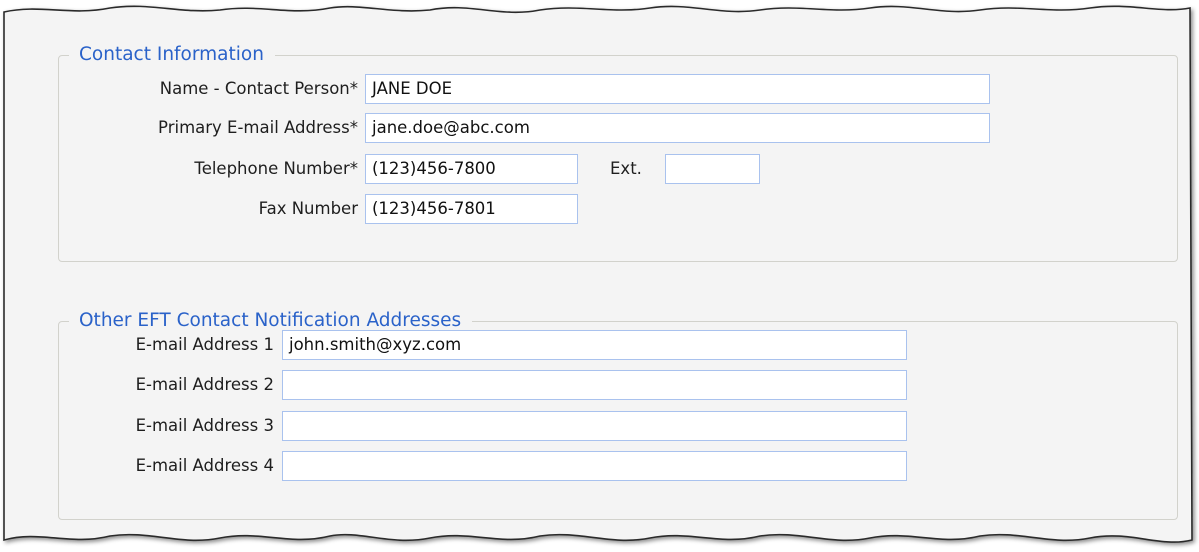  Describe the element at coordinates (594, 385) in the screenshot. I see `email-address-2-field` at that location.